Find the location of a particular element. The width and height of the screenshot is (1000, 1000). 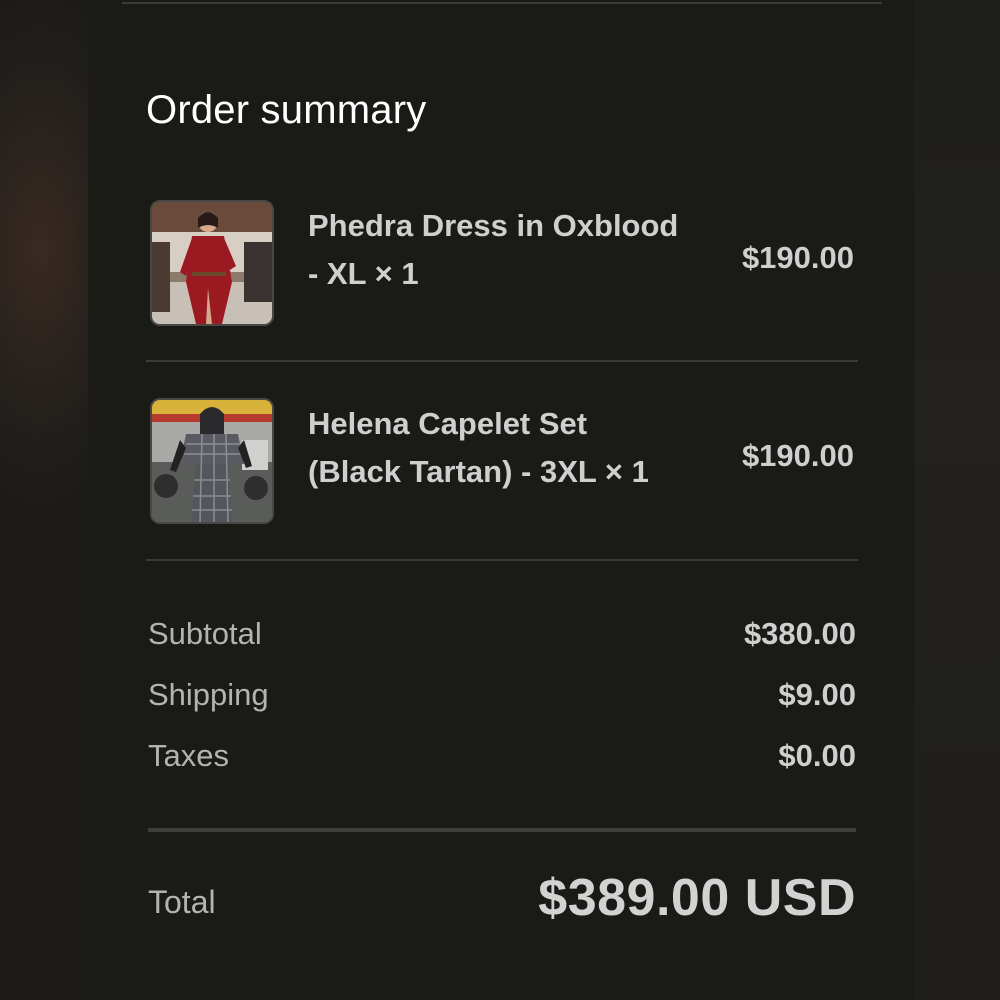

line-item: Phedra Dress in Oxblood - XL × 1 $190.00 is located at coordinates (502, 280).